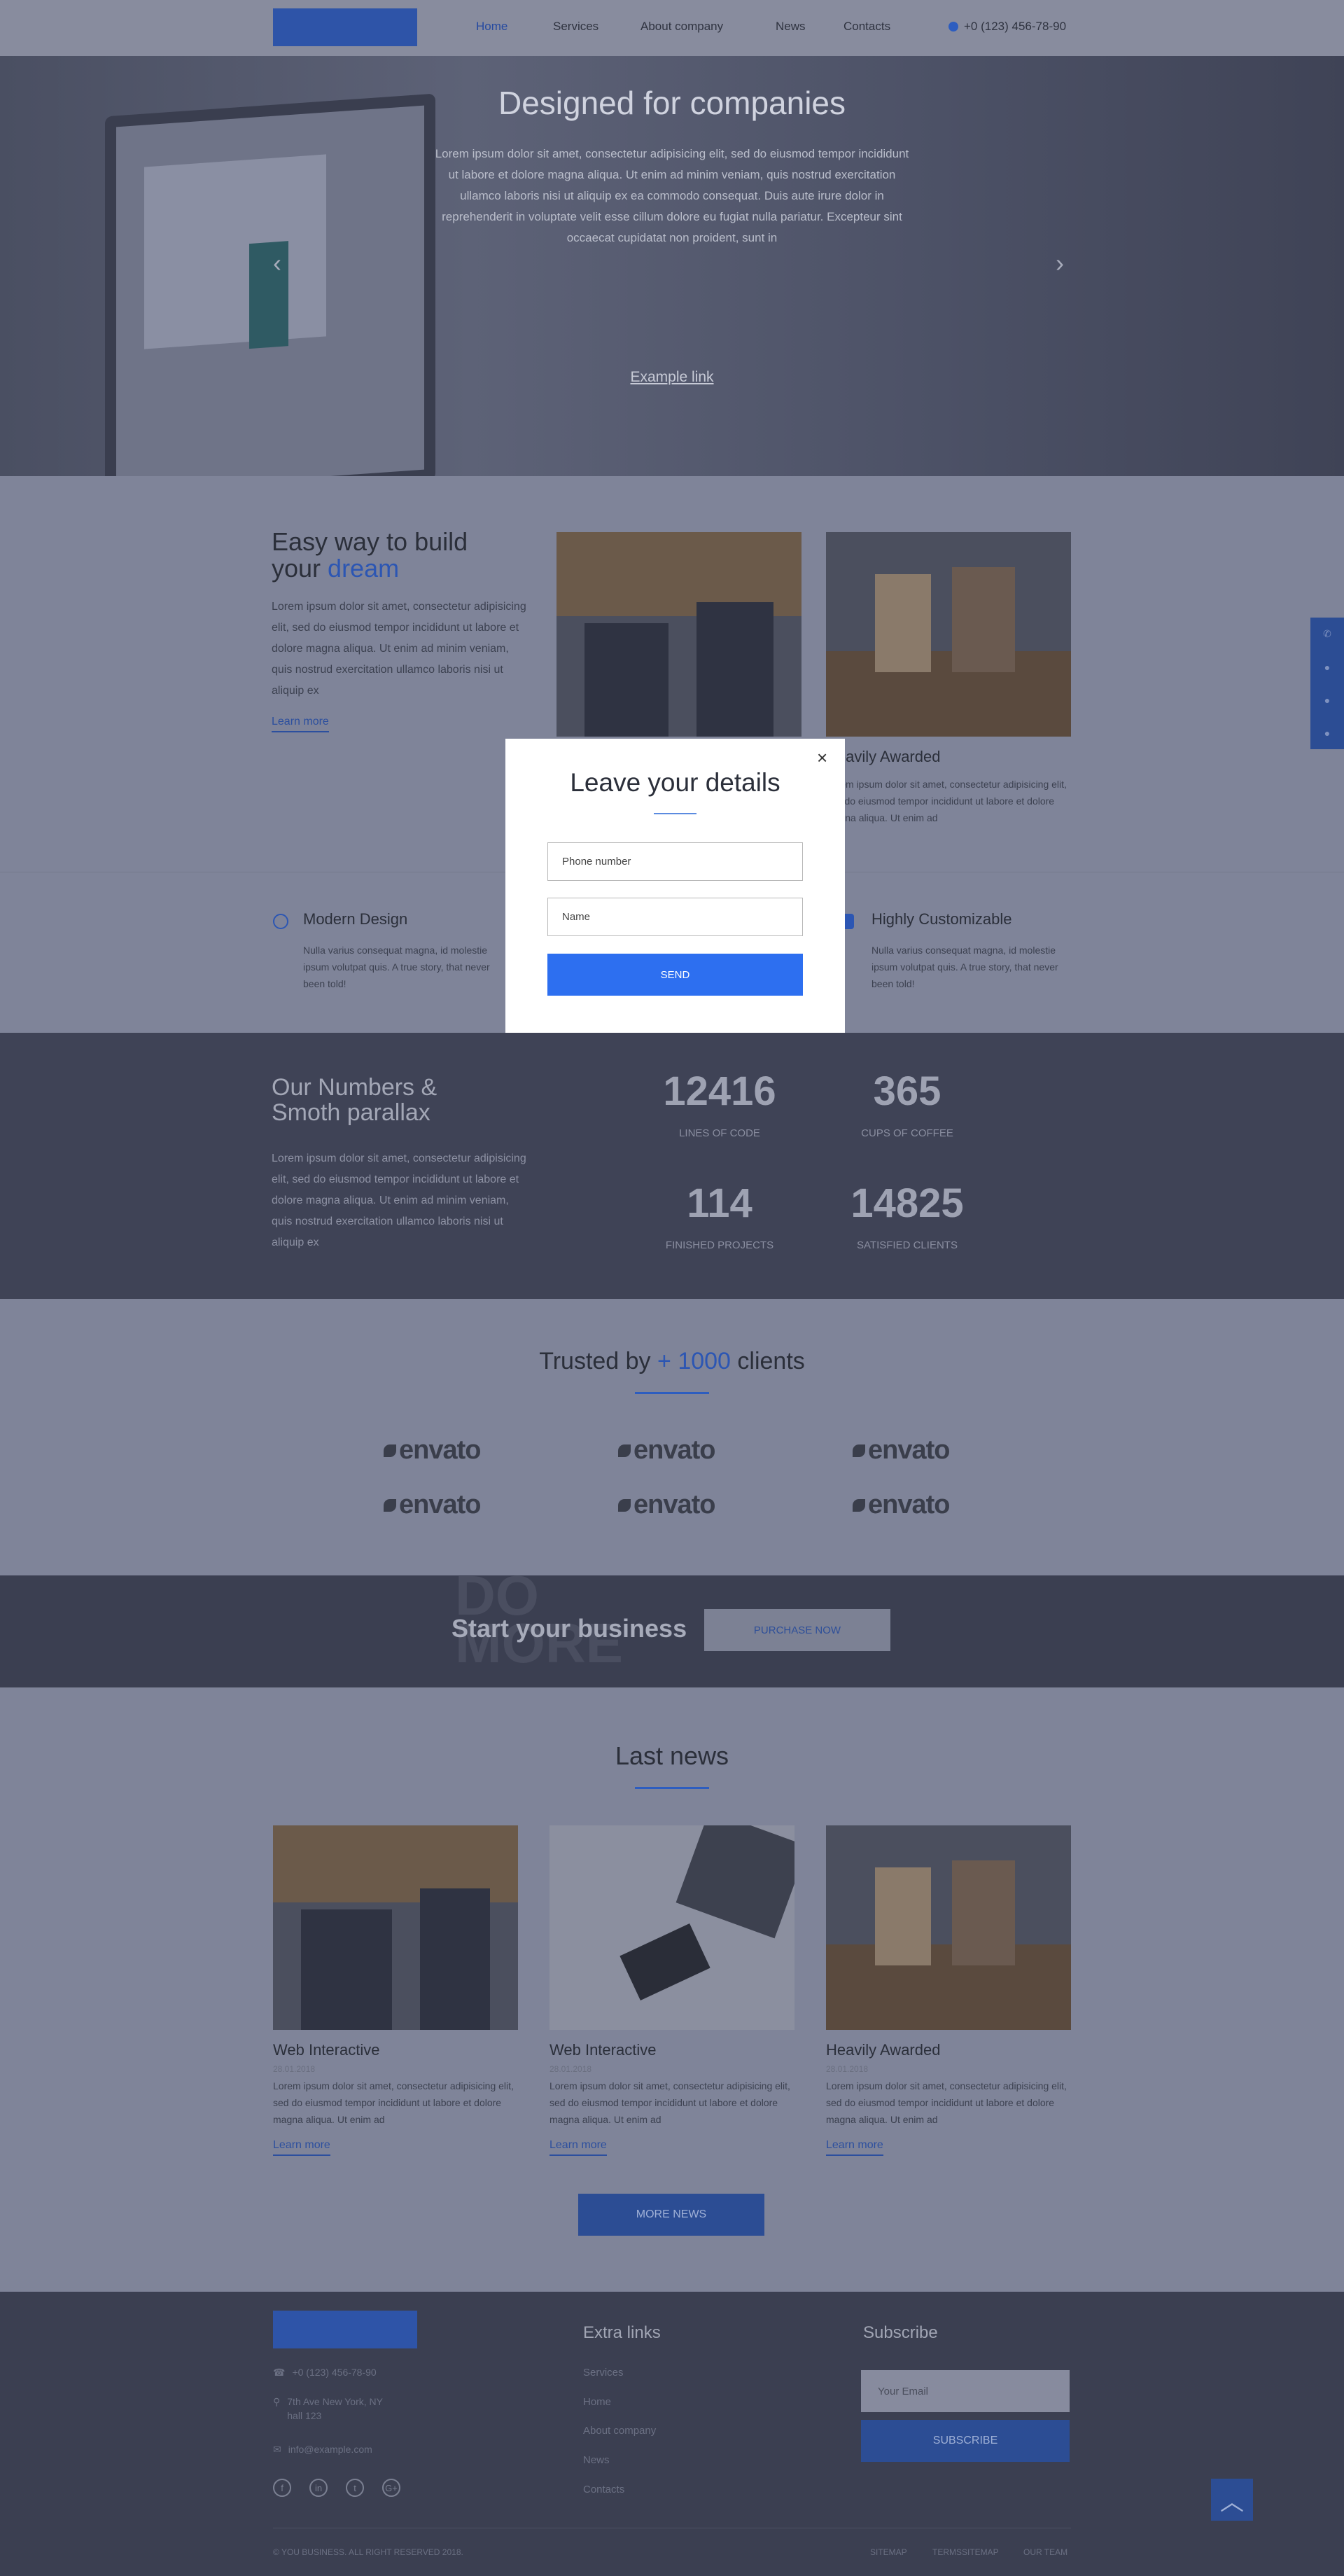 This screenshot has width=1344, height=2576. I want to click on stat-value-clients: 14825, so click(907, 1203).